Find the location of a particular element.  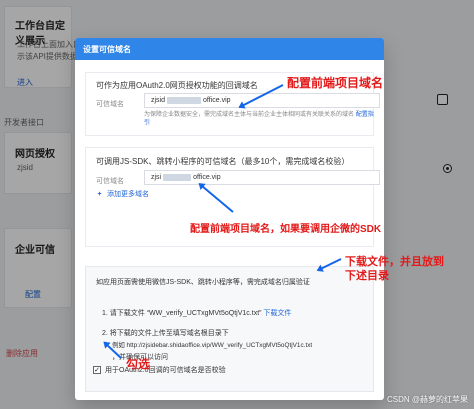

oauth-verify-checkbox-row: ✓ 用于OAuth2.0回调的可信域名是否校验 is located at coordinates (159, 370).